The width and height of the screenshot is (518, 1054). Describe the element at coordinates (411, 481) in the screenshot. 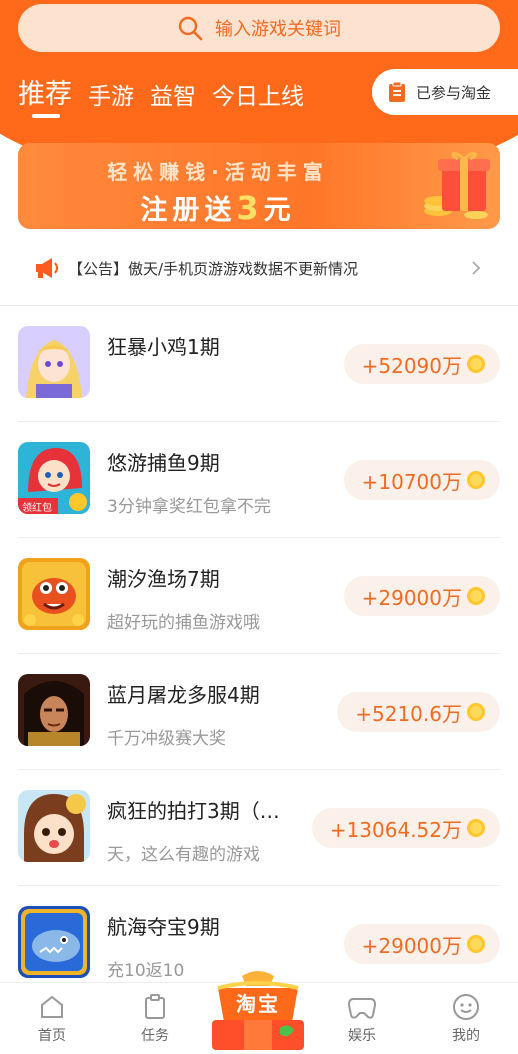

I see `reward-amount: +10700万` at that location.